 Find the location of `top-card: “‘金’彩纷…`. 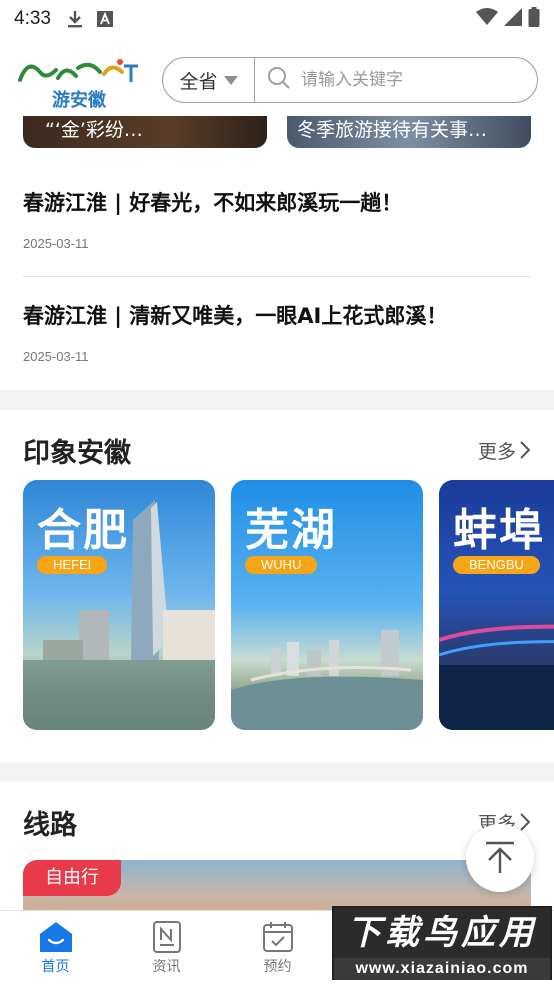

top-card: “‘金’彩纷… is located at coordinates (145, 132).